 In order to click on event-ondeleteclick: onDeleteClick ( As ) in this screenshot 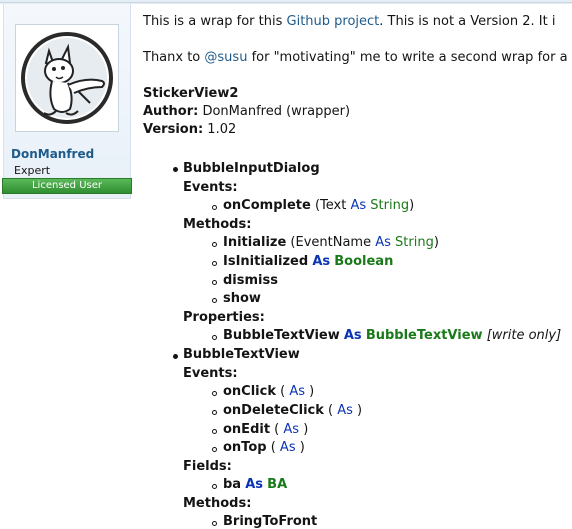, I will do `click(293, 410)`.